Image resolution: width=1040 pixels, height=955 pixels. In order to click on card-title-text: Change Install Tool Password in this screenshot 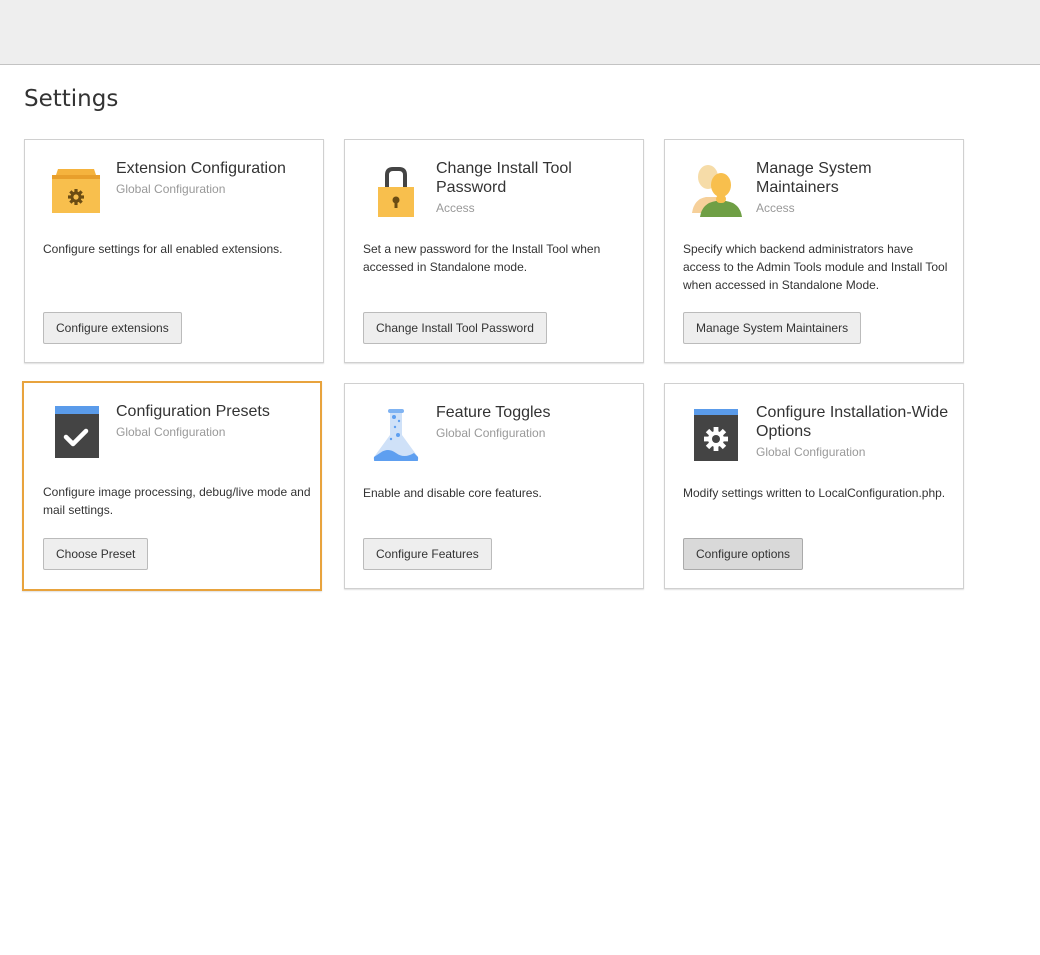, I will do `click(504, 178)`.